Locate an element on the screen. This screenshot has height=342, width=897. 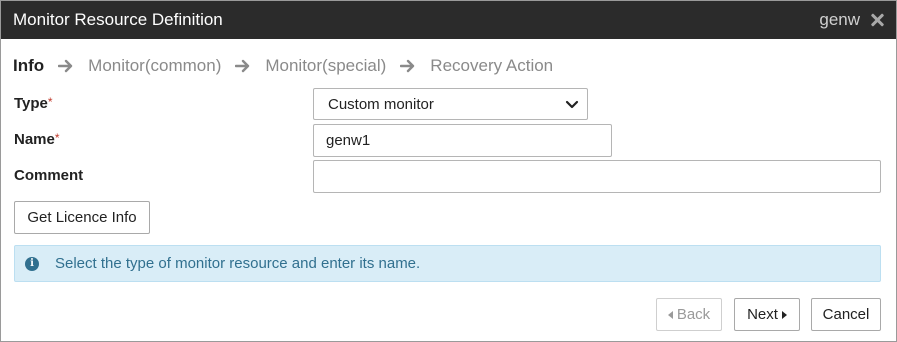
comment-label-text: Comment is located at coordinates (49, 175).